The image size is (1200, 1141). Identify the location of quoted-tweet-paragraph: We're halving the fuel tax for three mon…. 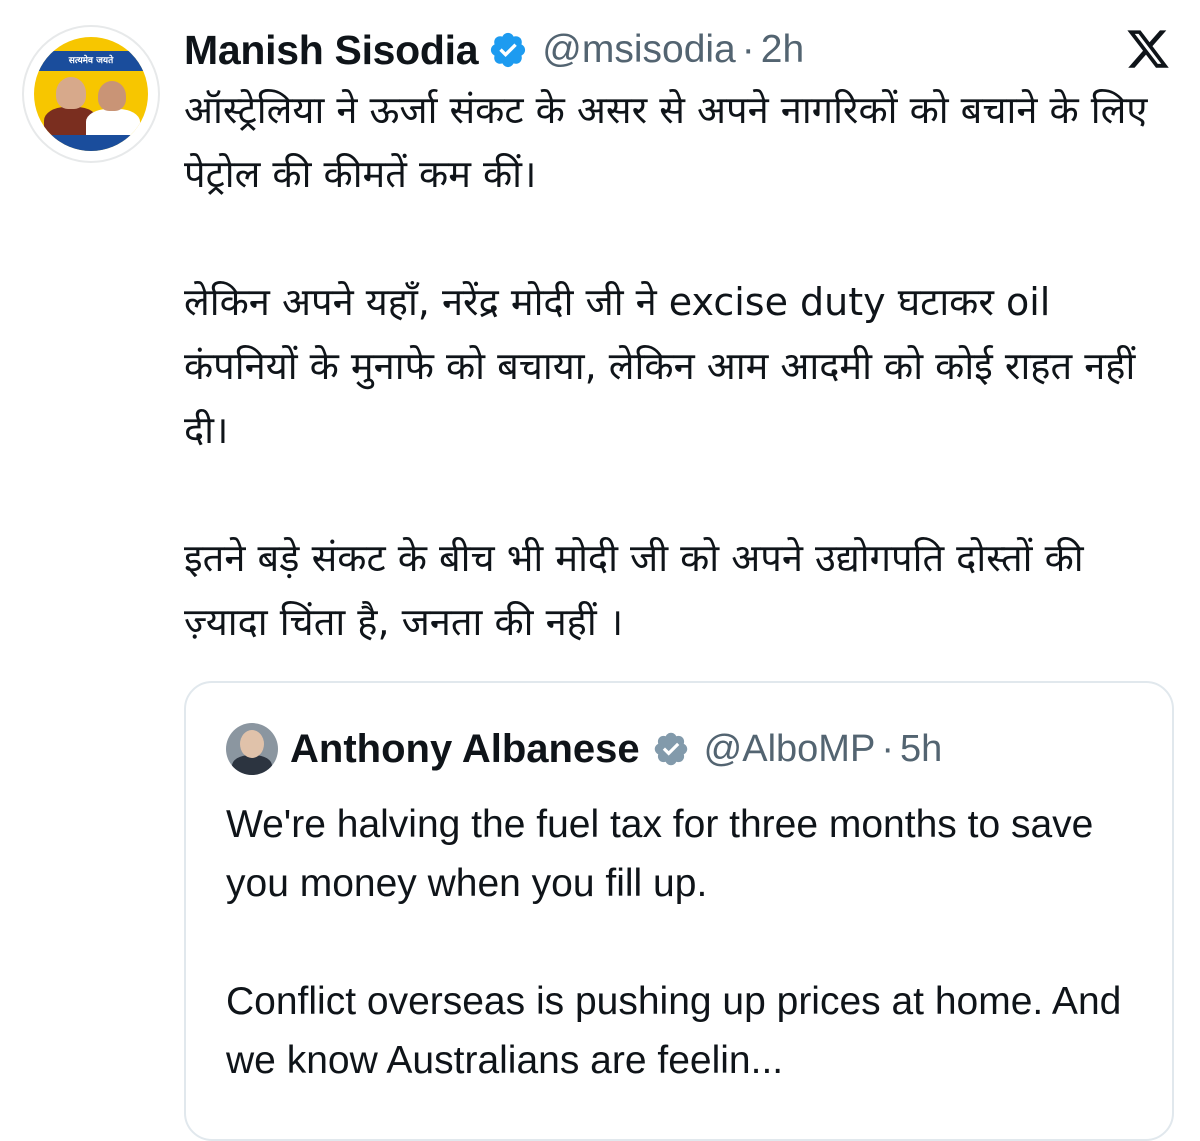
(660, 854).